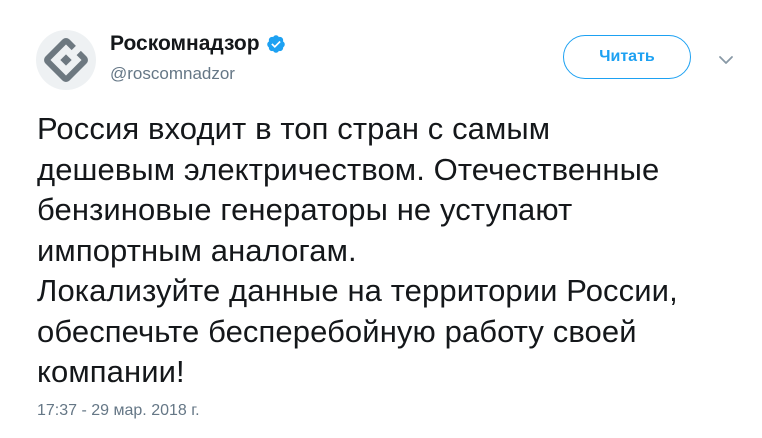 This screenshot has height=438, width=762. I want to click on tweet-text-line: дешевым электричеством. Отечественные, so click(348, 169).